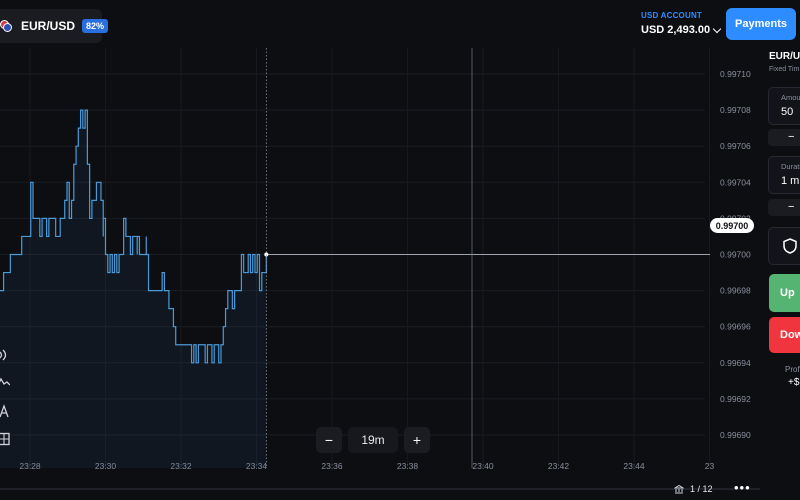  Describe the element at coordinates (735, 182) in the screenshot. I see `y-tick-label: 0.99704` at that location.